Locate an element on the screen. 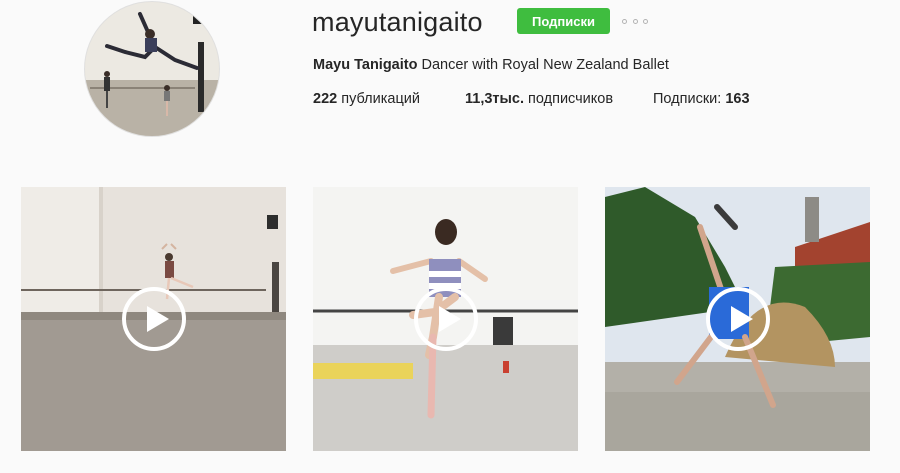  posts-count: 222 is located at coordinates (325, 99).